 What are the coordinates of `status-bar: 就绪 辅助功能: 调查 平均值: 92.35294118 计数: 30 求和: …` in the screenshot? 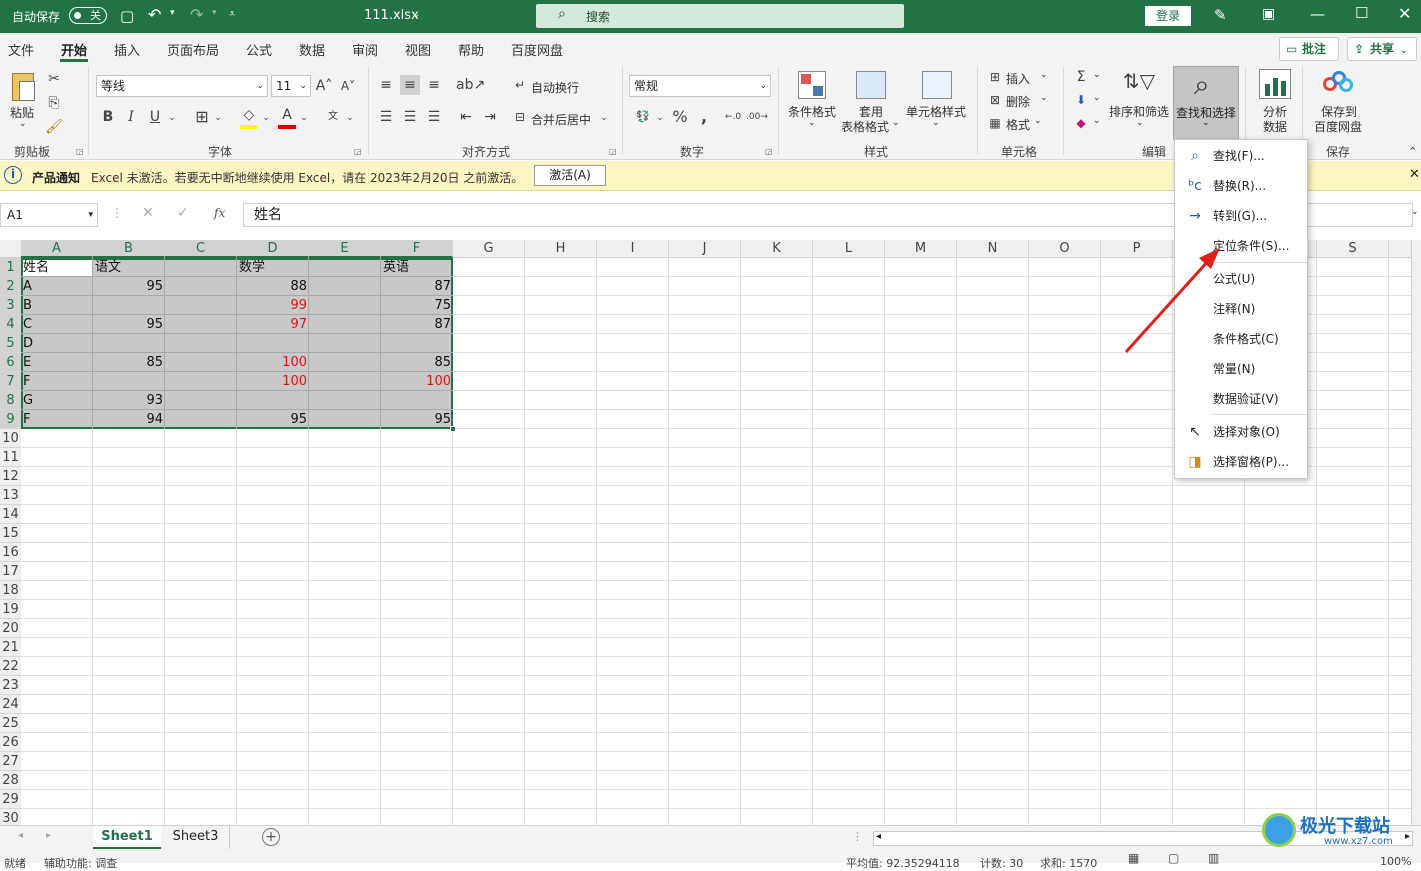 It's located at (710, 859).